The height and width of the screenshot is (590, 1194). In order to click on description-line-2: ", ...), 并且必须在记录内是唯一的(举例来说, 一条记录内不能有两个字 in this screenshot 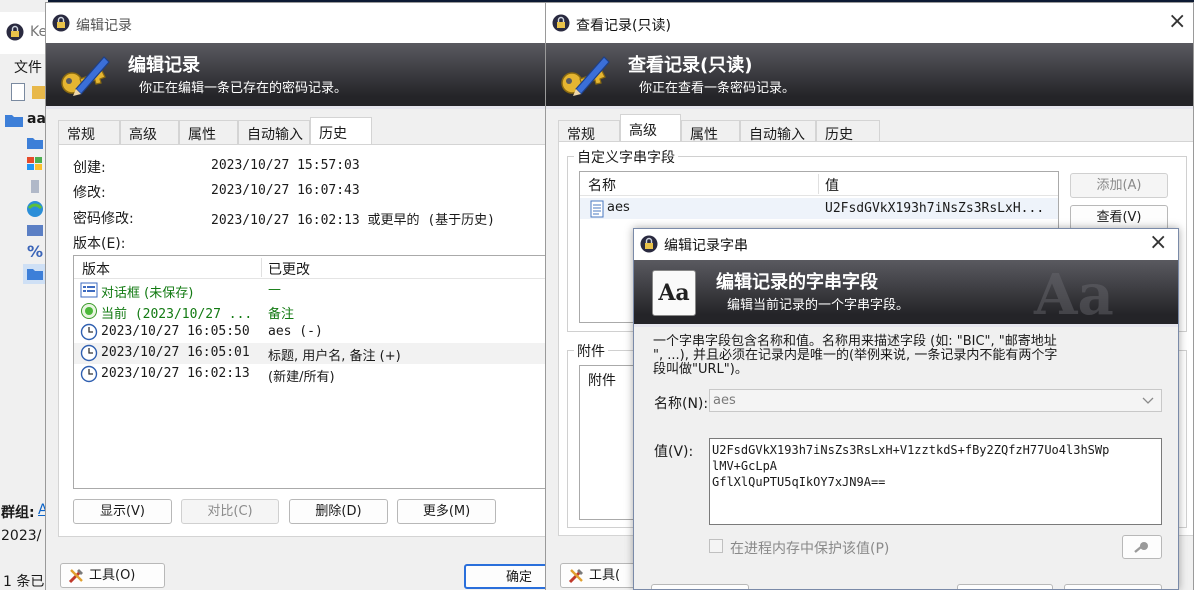, I will do `click(855, 355)`.